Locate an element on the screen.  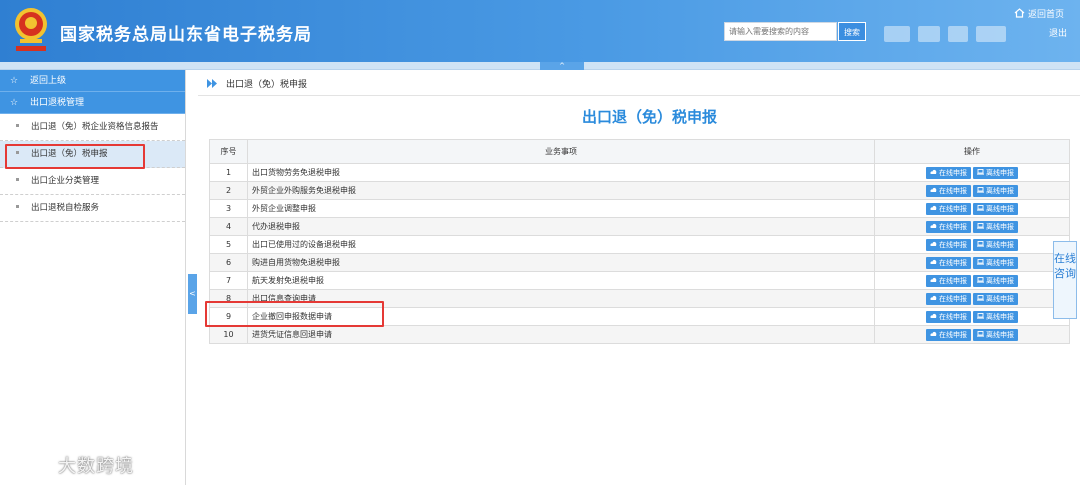
sidebar-section-export-tax: ☆ 出口退税管理 is located at coordinates (92, 103).